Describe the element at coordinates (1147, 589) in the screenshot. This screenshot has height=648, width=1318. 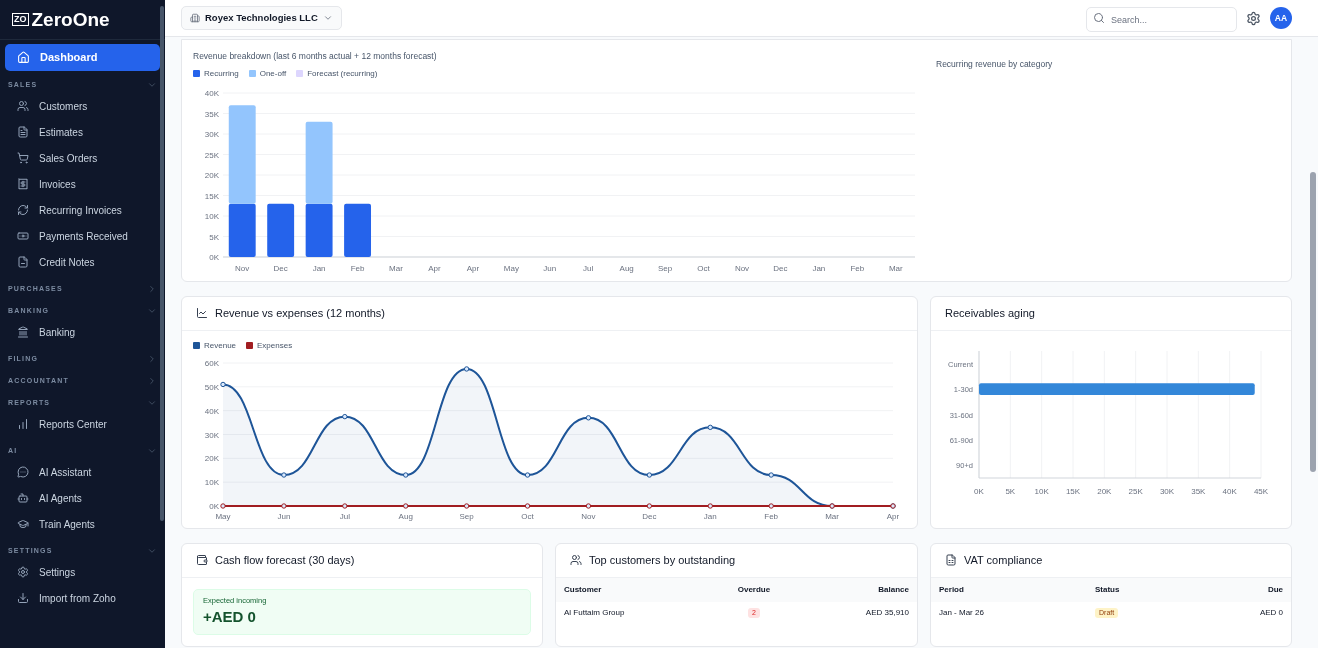
I see `column-header: Status` at that location.